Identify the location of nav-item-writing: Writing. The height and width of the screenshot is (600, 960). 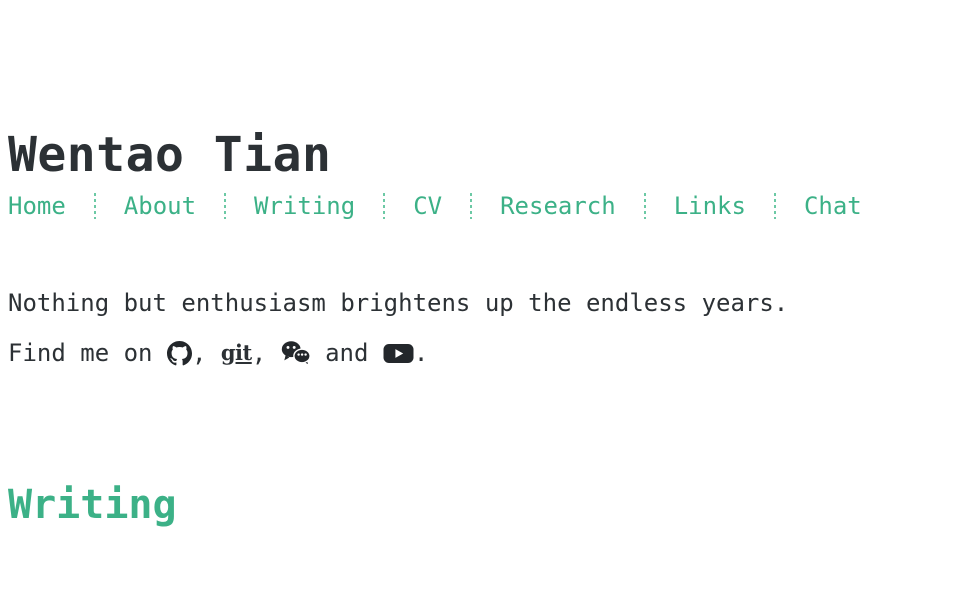
(304, 206).